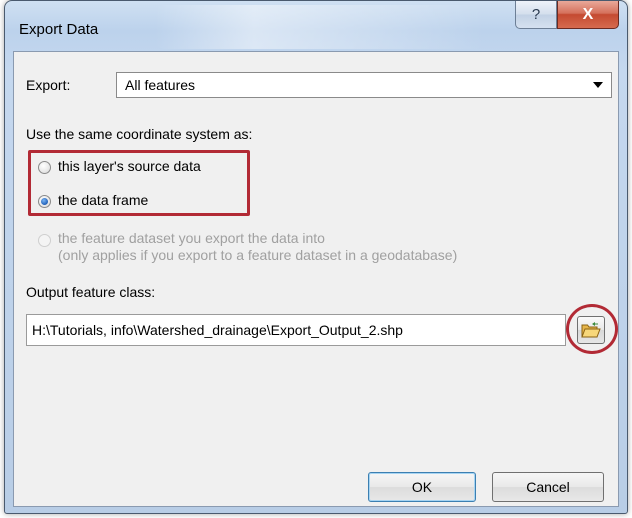 The height and width of the screenshot is (518, 632). Describe the element at coordinates (91, 292) in the screenshot. I see `output-feature-class-label: Output feature class:` at that location.